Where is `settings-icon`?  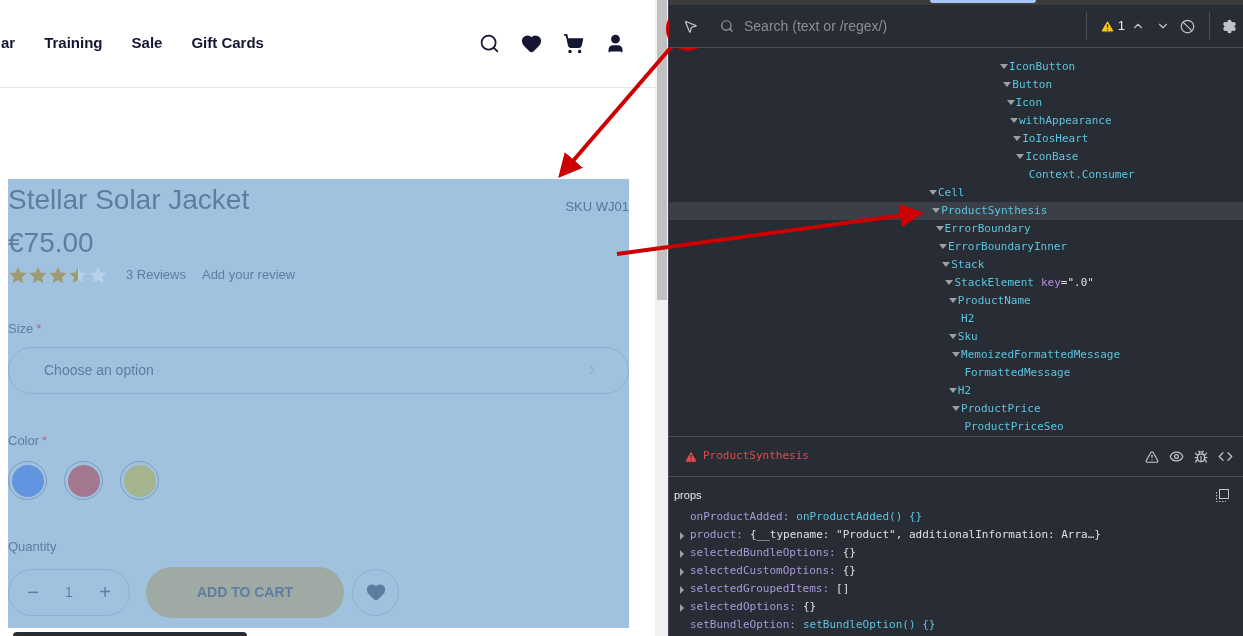
settings-icon is located at coordinates (1229, 26).